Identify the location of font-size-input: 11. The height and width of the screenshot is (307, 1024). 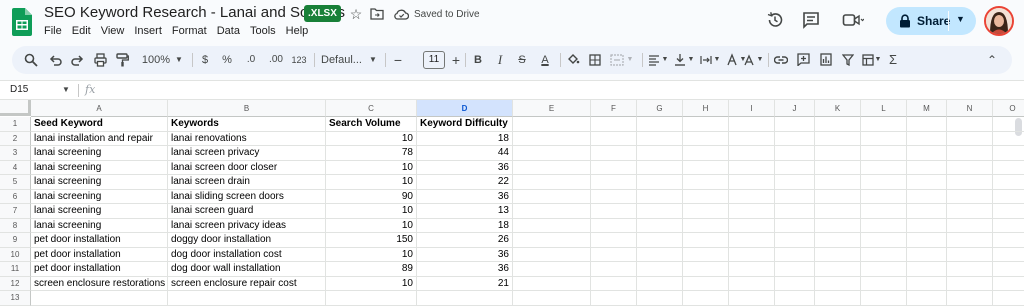
(434, 60).